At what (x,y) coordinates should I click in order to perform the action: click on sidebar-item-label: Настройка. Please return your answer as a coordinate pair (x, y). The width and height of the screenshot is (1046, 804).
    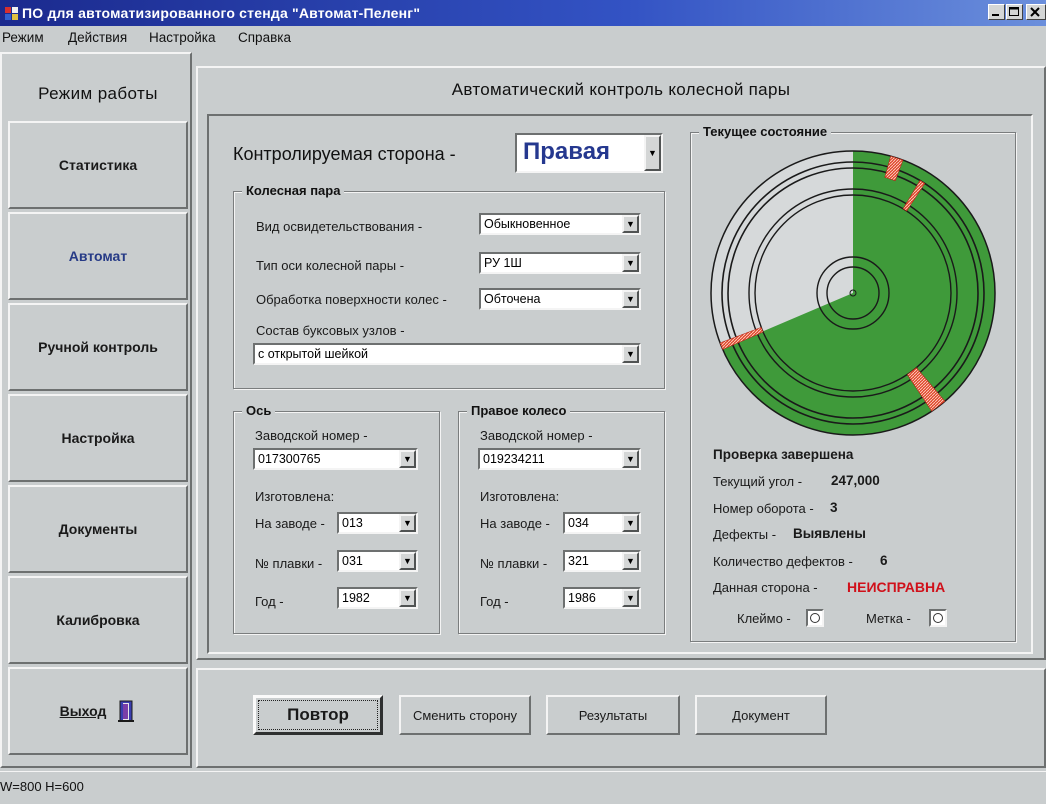
    Looking at the image, I should click on (98, 438).